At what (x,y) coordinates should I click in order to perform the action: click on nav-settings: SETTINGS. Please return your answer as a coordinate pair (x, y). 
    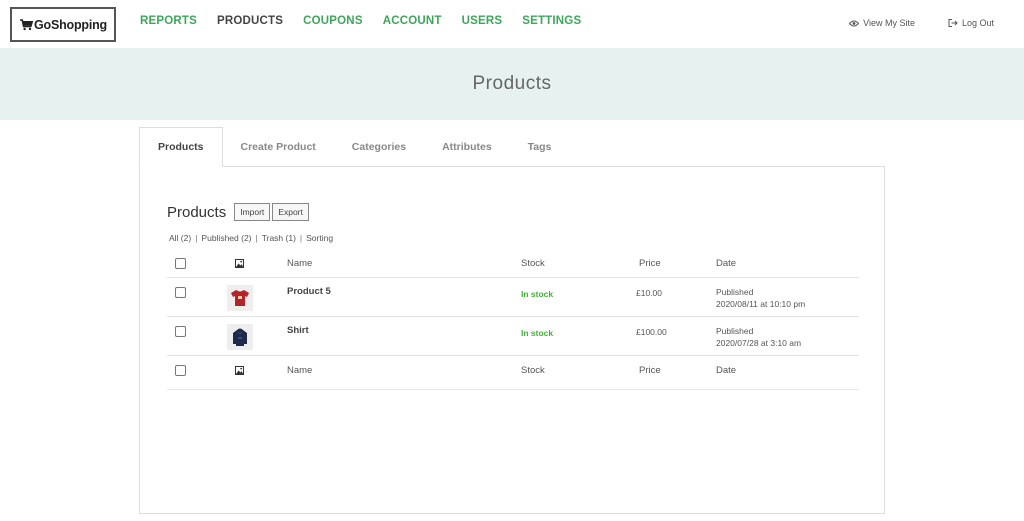
    Looking at the image, I should click on (551, 21).